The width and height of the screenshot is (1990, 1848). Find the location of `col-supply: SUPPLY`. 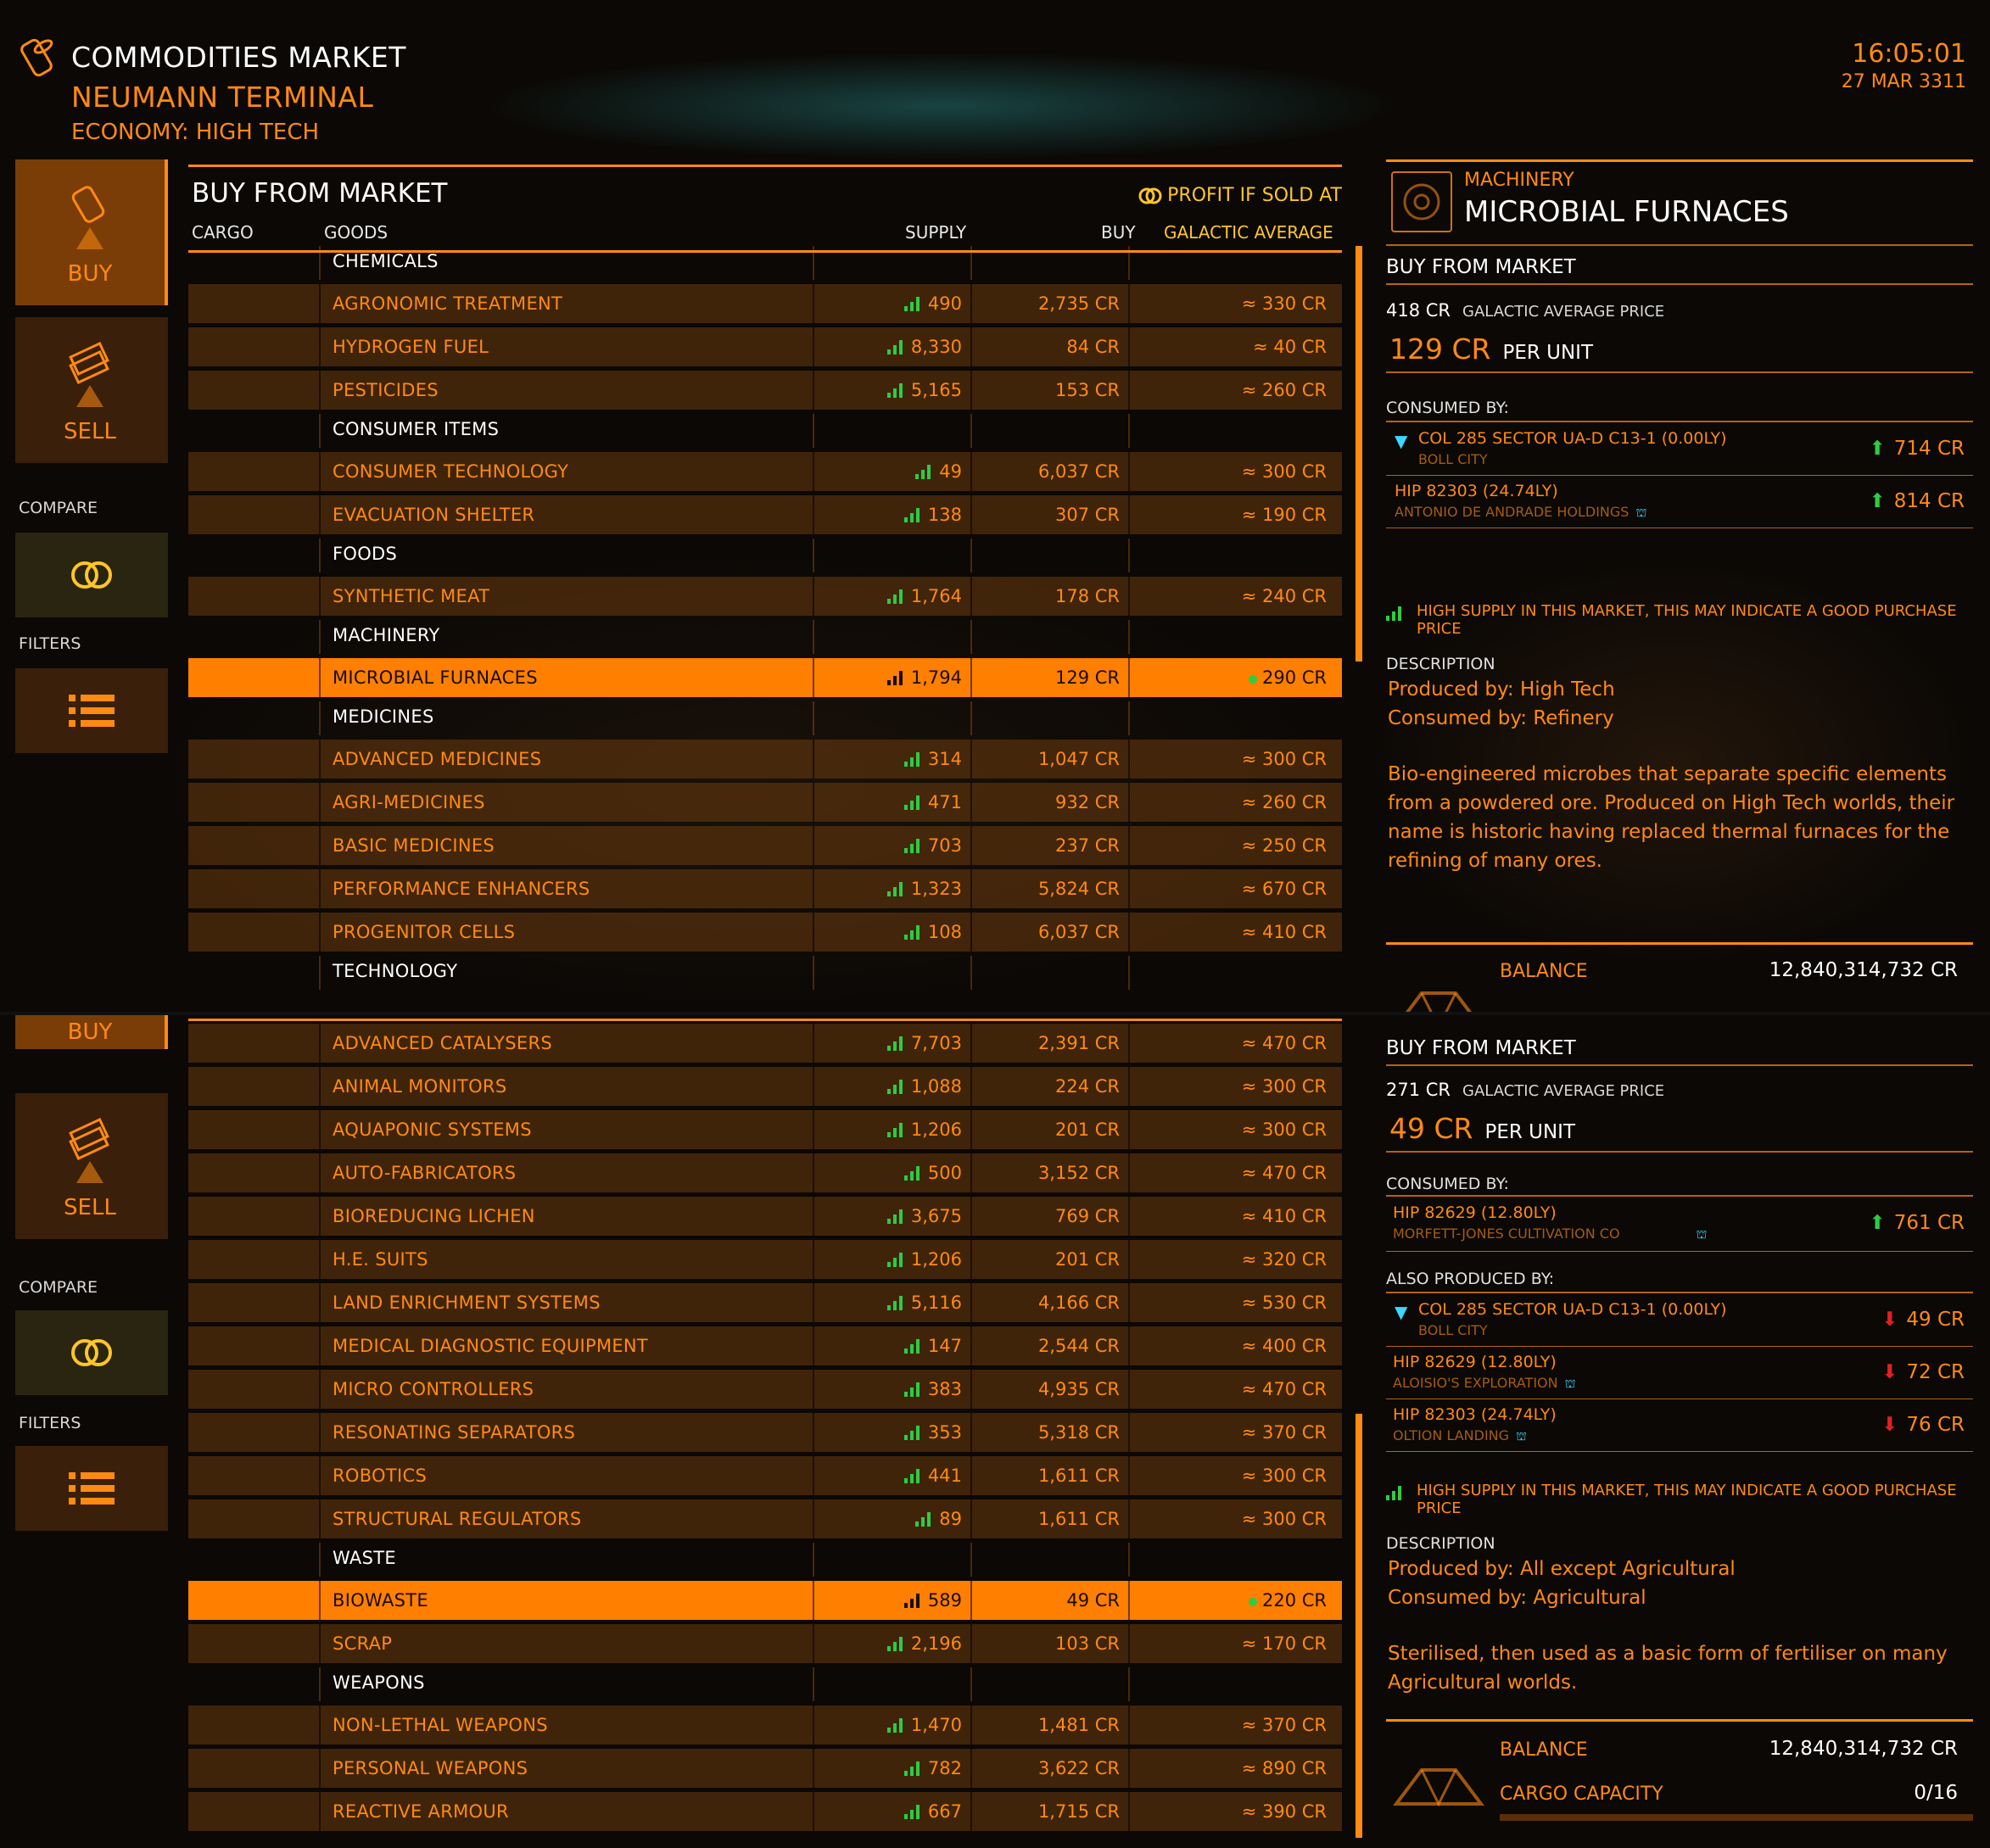

col-supply: SUPPLY is located at coordinates (935, 232).